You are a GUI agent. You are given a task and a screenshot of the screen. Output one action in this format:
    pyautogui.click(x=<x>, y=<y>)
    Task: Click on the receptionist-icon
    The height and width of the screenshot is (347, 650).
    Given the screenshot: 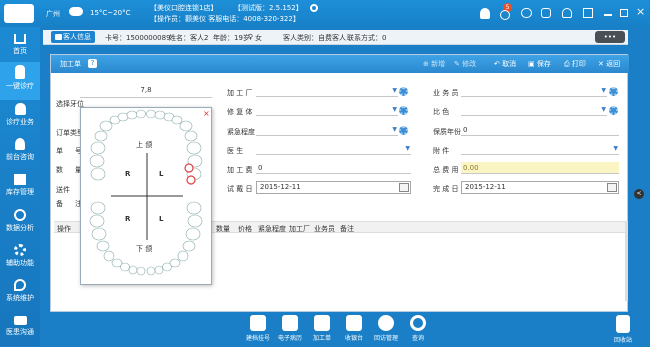 What is the action you would take?
    pyautogui.click(x=20, y=144)
    